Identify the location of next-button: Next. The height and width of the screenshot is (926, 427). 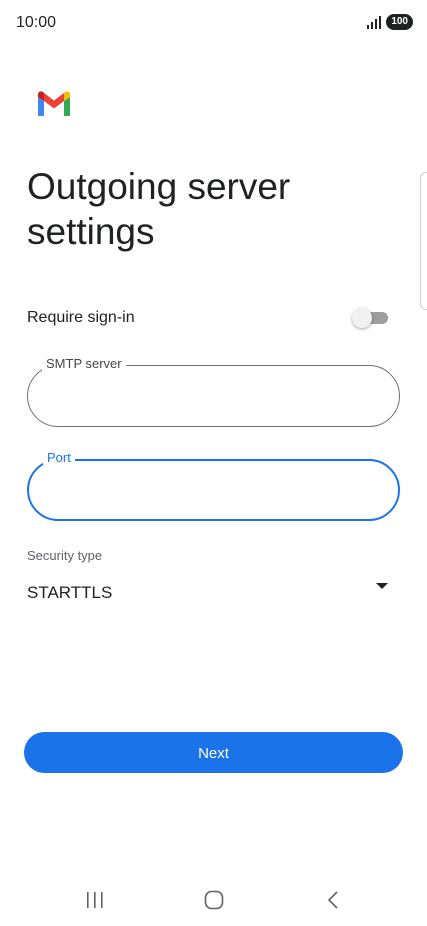
(213, 752).